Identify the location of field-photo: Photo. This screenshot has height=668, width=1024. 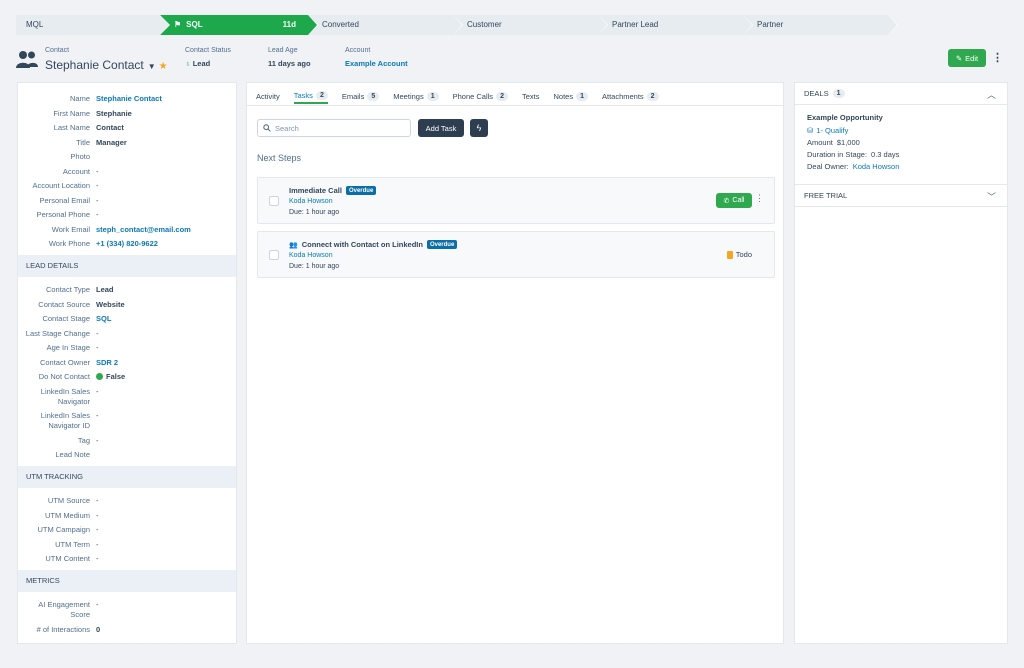
(127, 157).